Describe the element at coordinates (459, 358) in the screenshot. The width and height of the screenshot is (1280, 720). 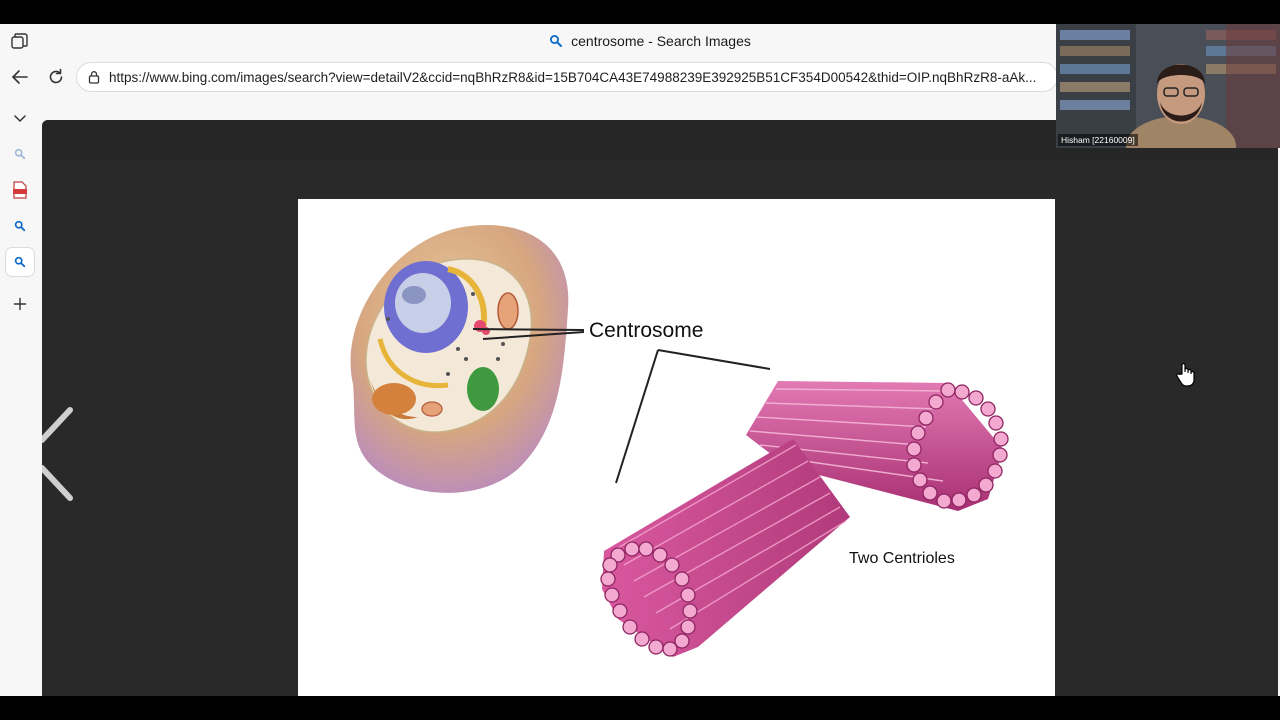
I see `animal-cell` at that location.